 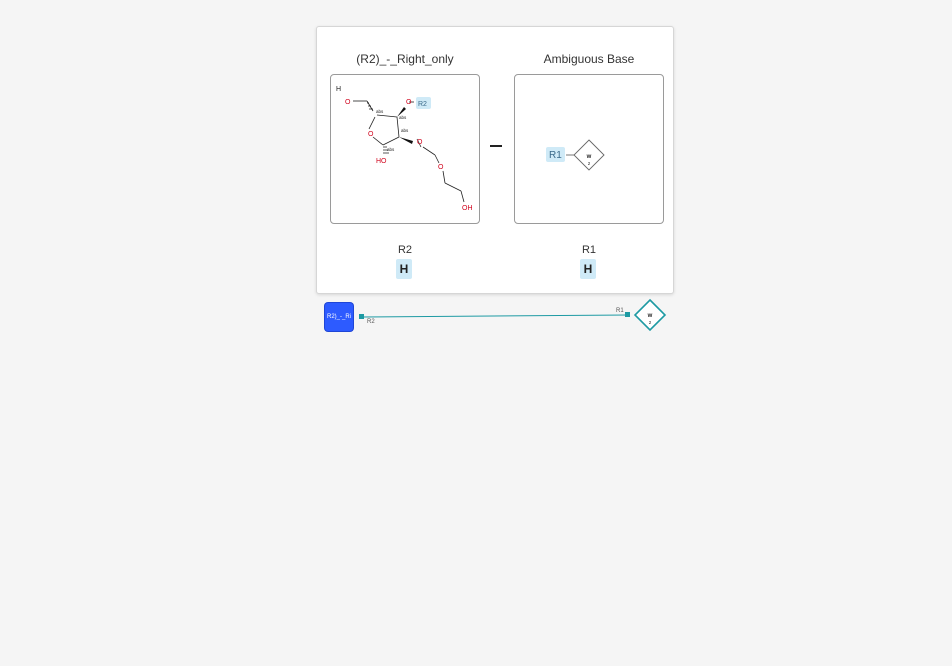 I want to click on sugar-monomer-node: R2)_-_Ri, so click(x=339, y=317).